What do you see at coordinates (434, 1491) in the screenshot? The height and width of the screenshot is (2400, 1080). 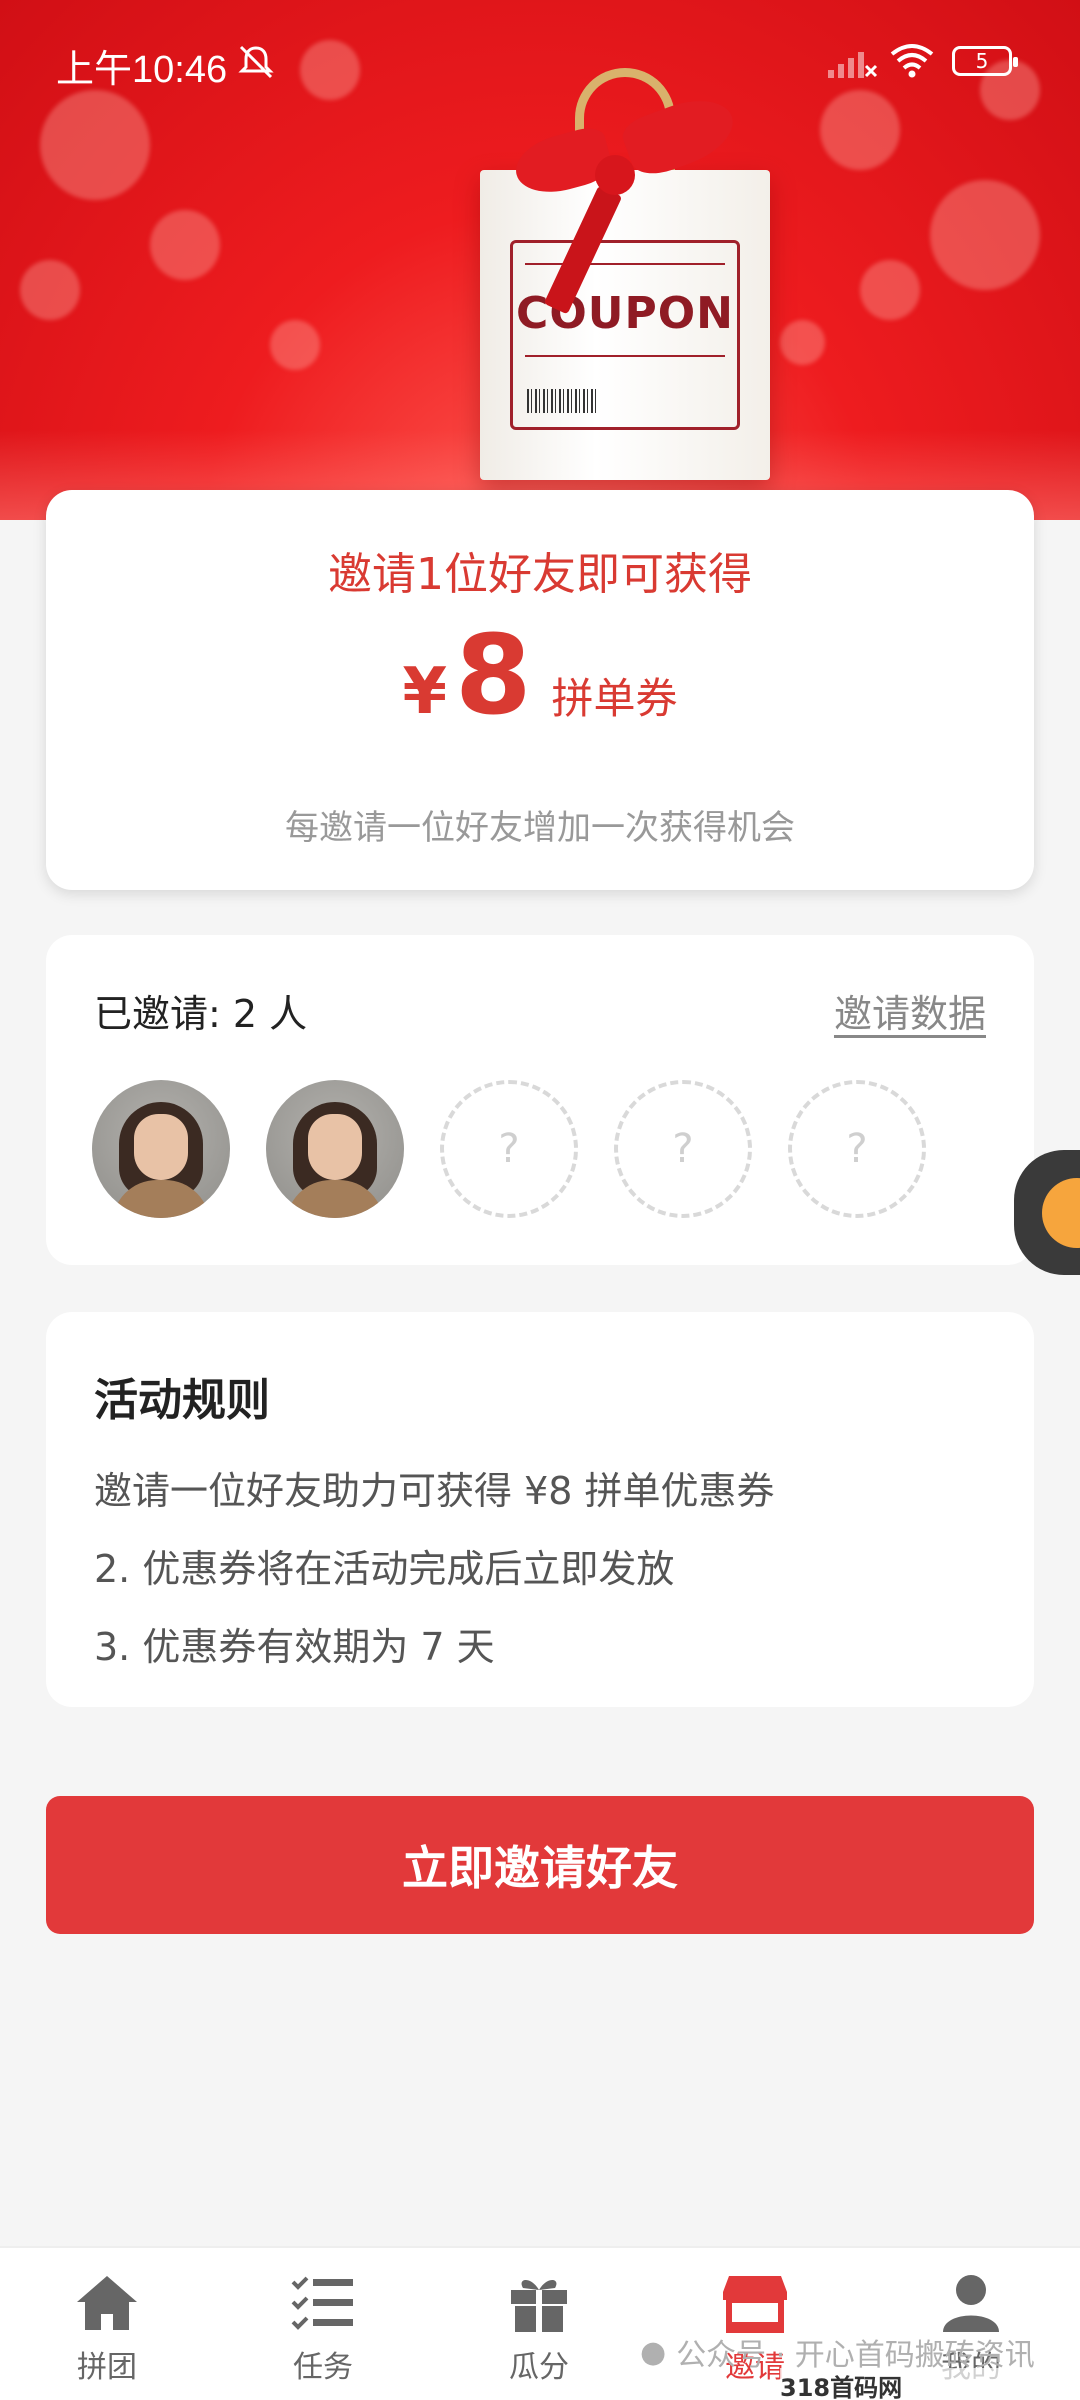 I see `rule-item: 邀请一位好友助力可获得 ¥8 拼单优惠券` at bounding box center [434, 1491].